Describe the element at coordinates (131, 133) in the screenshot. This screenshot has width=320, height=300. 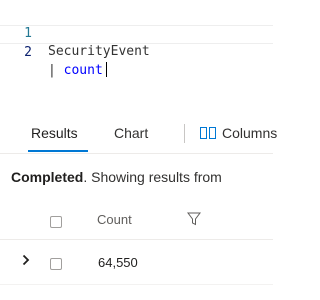
I see `tab-chart: Chart` at that location.